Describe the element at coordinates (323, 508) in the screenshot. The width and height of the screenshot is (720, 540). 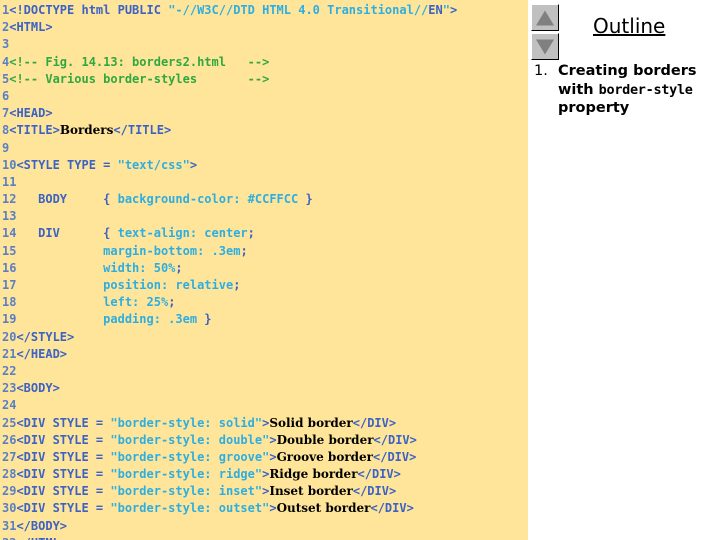
I see `code-token: Outset border` at that location.